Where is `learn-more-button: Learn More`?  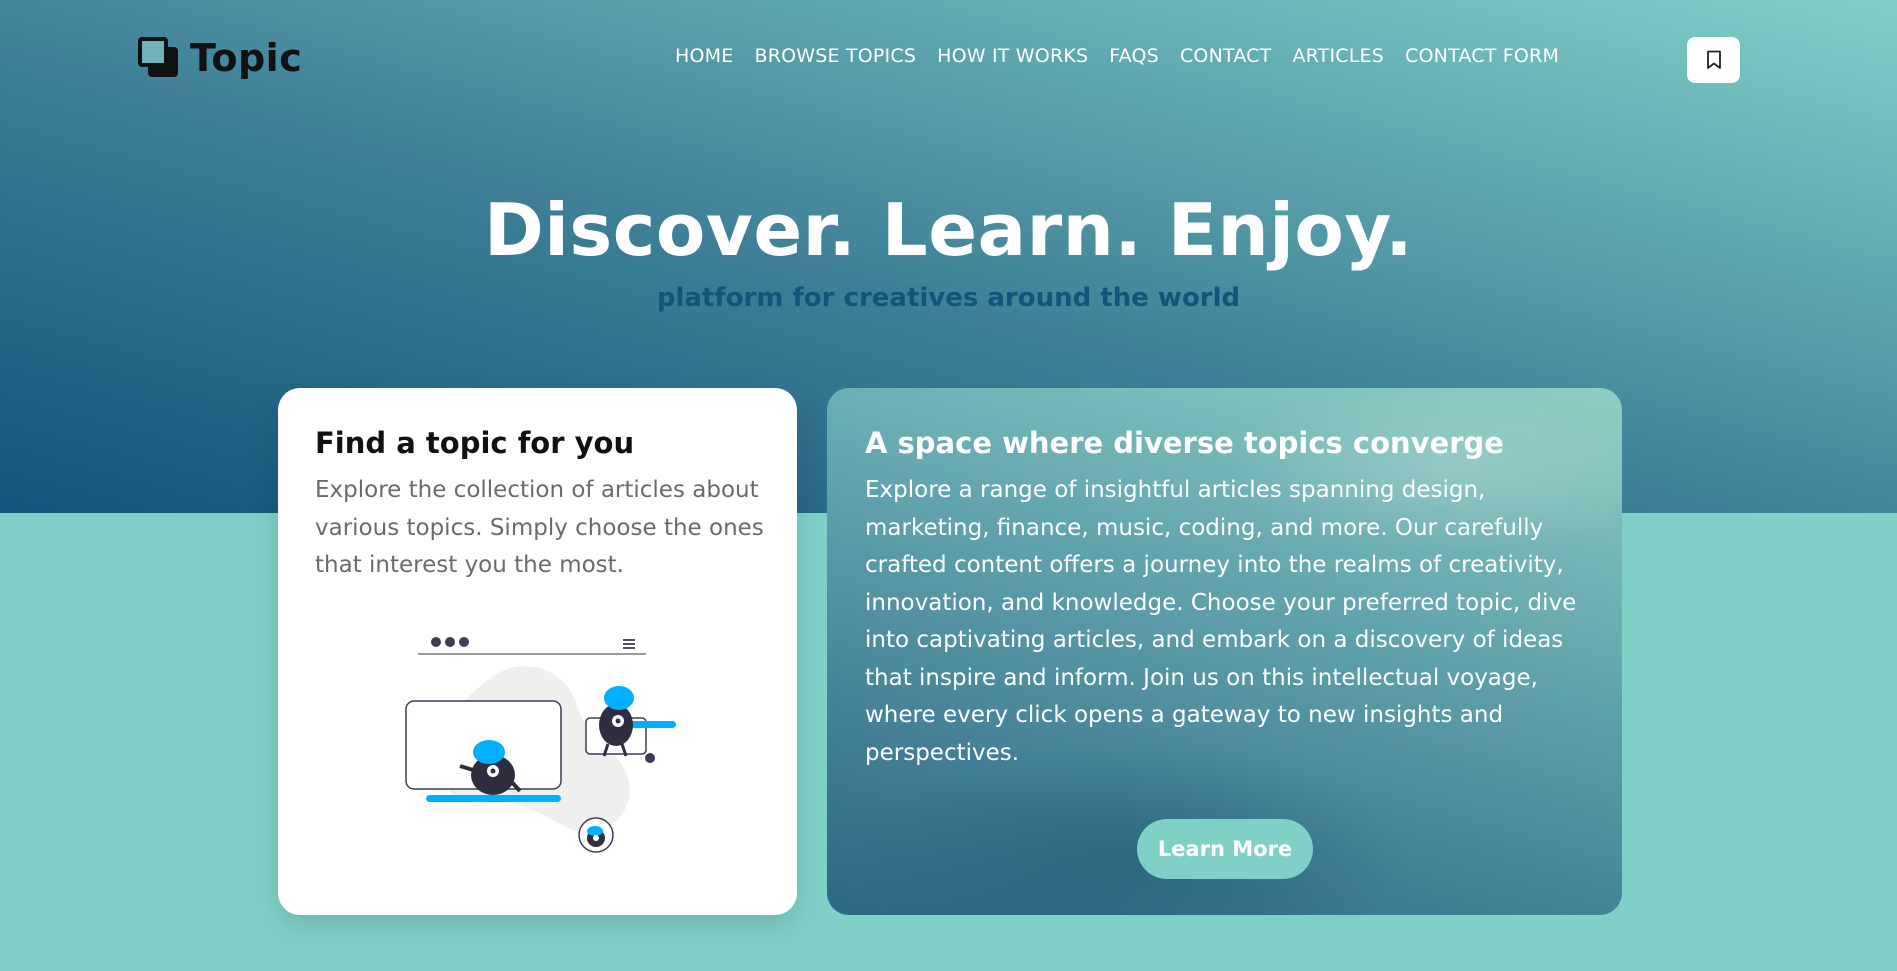 learn-more-button: Learn More is located at coordinates (1225, 849).